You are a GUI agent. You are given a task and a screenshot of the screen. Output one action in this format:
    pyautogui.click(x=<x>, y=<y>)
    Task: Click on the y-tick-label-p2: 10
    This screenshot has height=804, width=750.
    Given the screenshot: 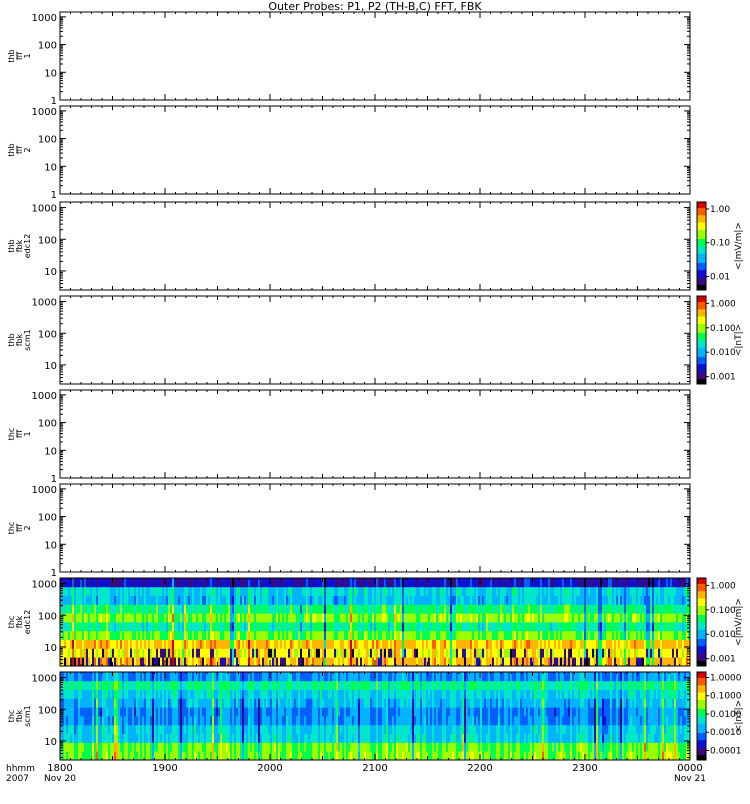 What is the action you would take?
    pyautogui.click(x=50, y=272)
    